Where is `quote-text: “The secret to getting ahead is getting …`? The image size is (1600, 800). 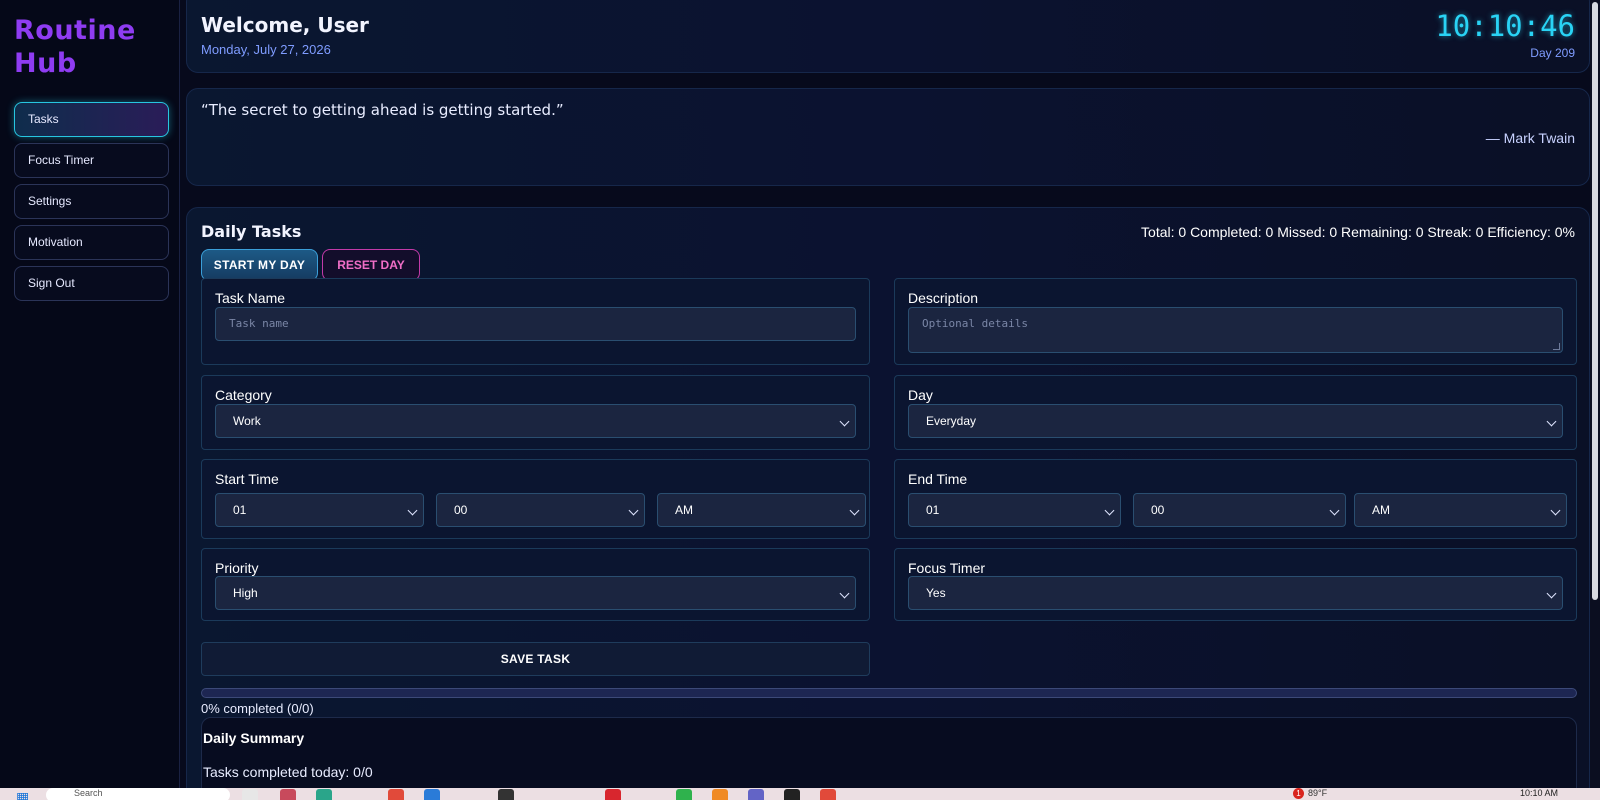
quote-text: “The secret to getting ahead is getting … is located at coordinates (382, 110).